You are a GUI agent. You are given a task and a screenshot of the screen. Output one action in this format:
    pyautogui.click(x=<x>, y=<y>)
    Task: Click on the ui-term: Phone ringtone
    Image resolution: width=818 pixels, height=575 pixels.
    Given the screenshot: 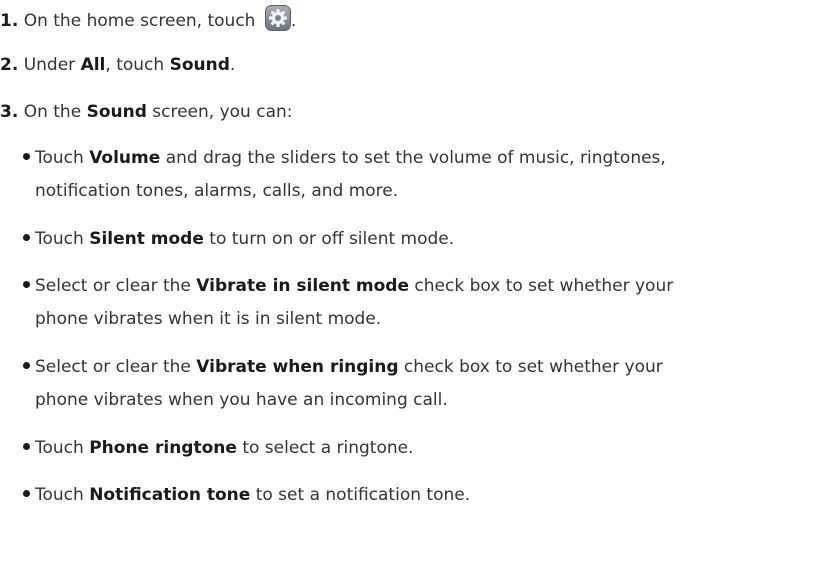 What is the action you would take?
    pyautogui.click(x=163, y=448)
    